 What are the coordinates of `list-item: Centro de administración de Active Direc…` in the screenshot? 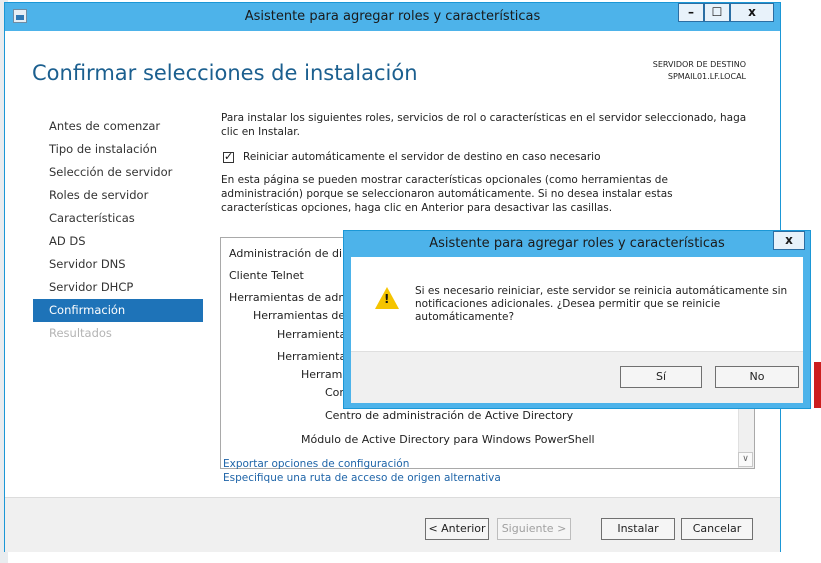 It's located at (449, 415).